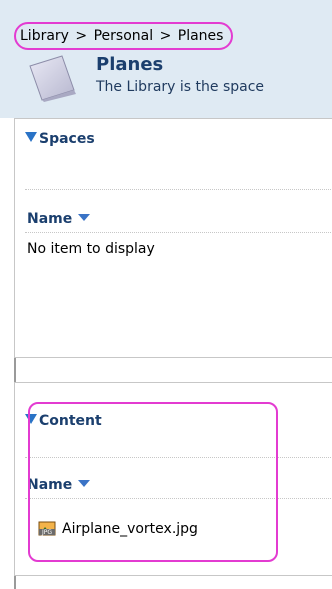 This screenshot has width=332, height=589. I want to click on breadcrumb-personal: Personal, so click(124, 36).